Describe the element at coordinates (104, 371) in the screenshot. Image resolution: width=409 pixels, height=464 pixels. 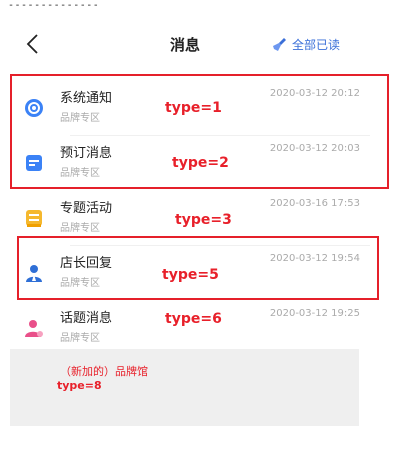
I see `new-brand-label: （新加的）品牌馆` at that location.